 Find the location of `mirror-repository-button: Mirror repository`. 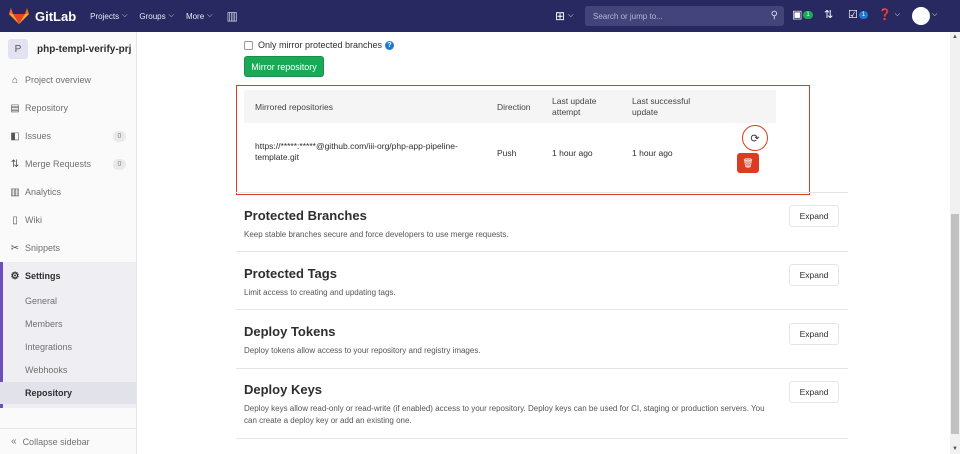

mirror-repository-button: Mirror repository is located at coordinates (284, 66).